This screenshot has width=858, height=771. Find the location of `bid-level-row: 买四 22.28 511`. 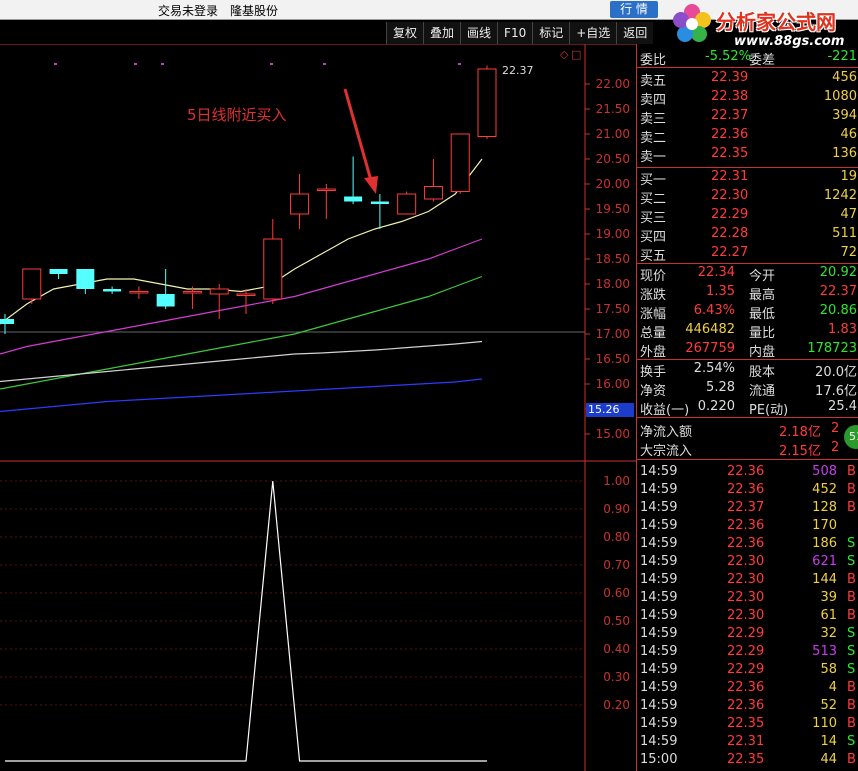

bid-level-row: 买四 22.28 511 is located at coordinates (747, 235).